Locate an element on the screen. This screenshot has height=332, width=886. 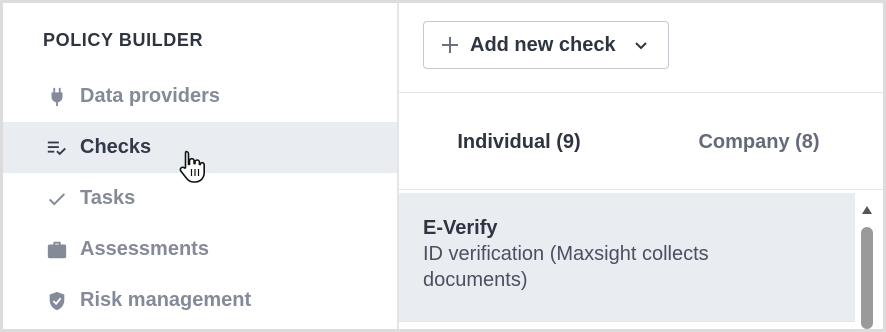
plug-icon is located at coordinates (57, 97).